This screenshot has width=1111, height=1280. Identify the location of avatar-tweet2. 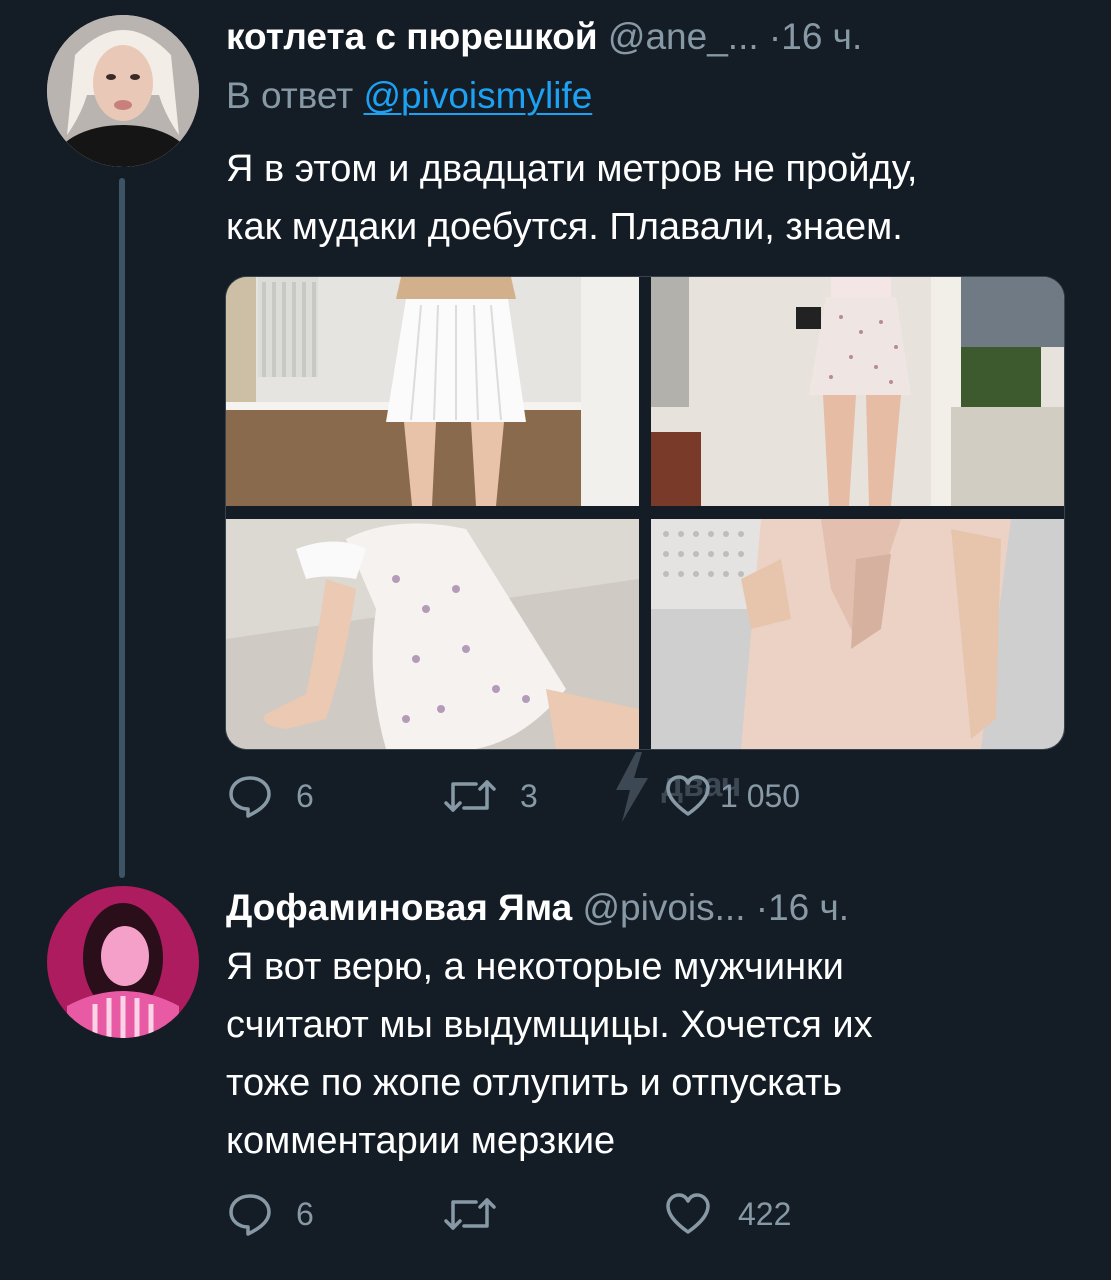
(123, 962).